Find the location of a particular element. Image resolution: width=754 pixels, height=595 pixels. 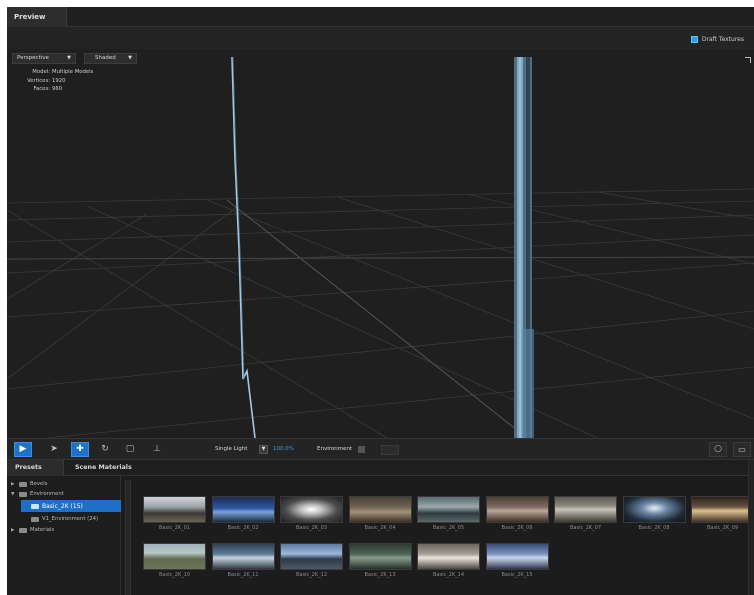

rotate-icon: ↻ is located at coordinates (105, 449).